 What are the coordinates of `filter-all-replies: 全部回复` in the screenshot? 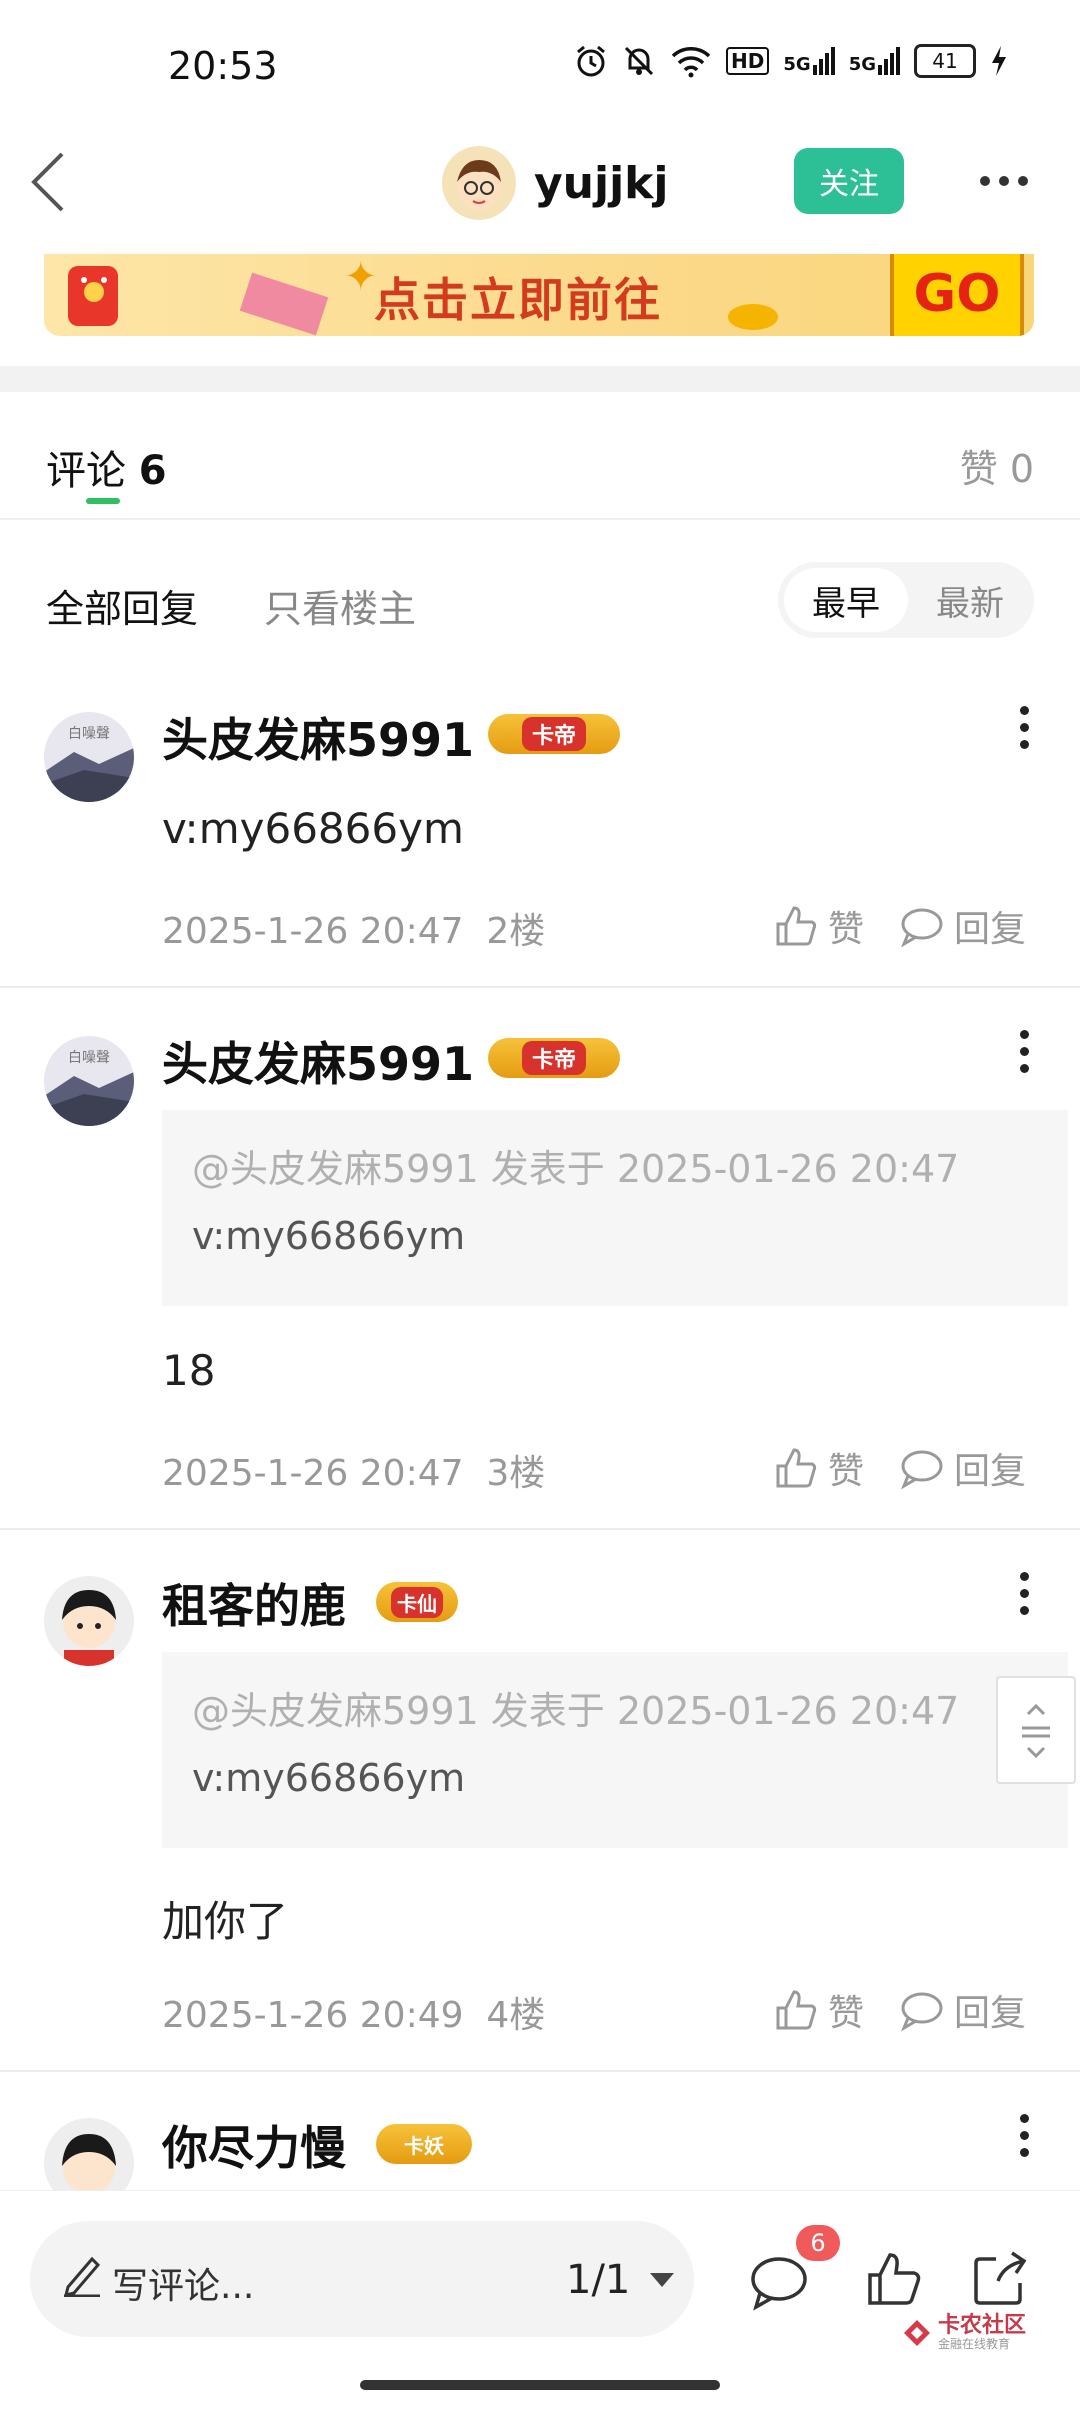 It's located at (122, 605).